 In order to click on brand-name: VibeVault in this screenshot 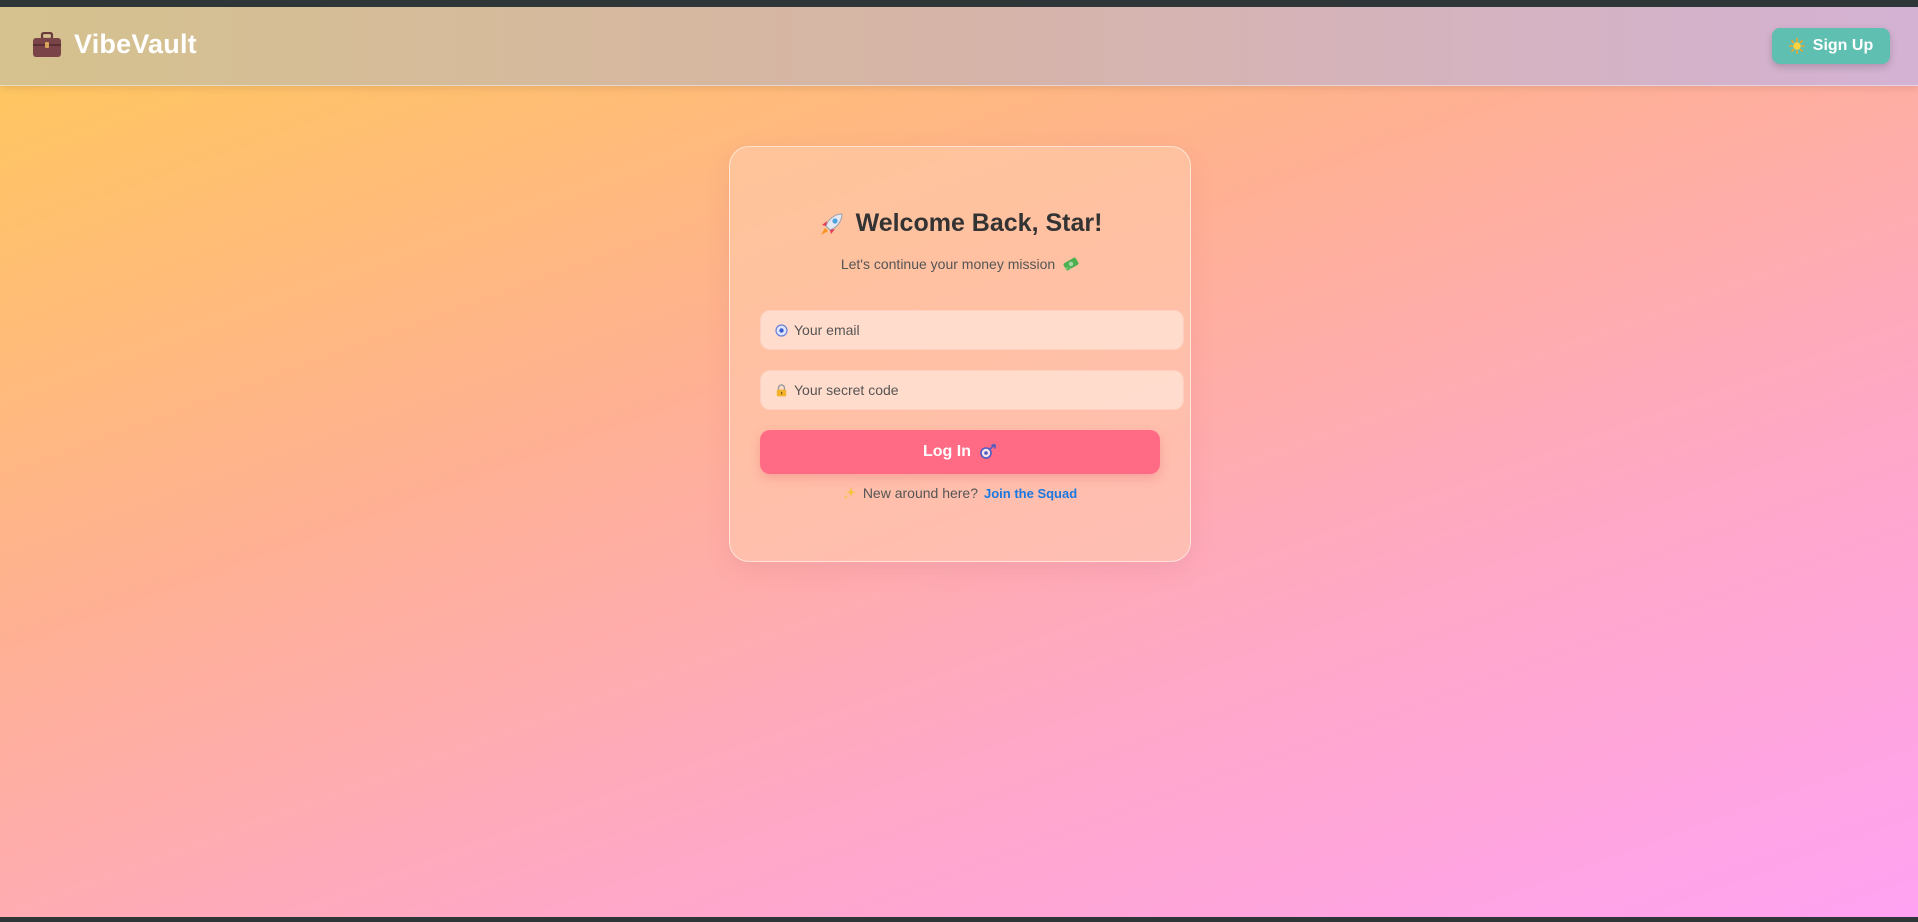, I will do `click(135, 44)`.